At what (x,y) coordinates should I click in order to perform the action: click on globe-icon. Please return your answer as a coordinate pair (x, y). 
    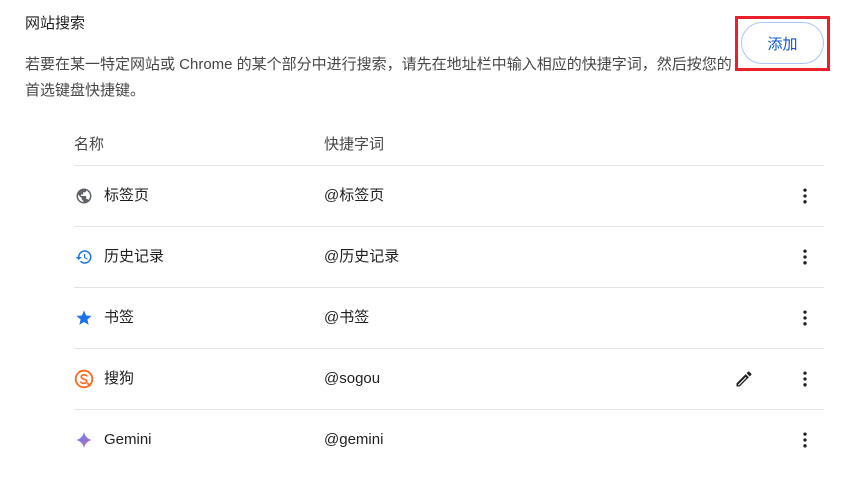
    Looking at the image, I should click on (84, 196).